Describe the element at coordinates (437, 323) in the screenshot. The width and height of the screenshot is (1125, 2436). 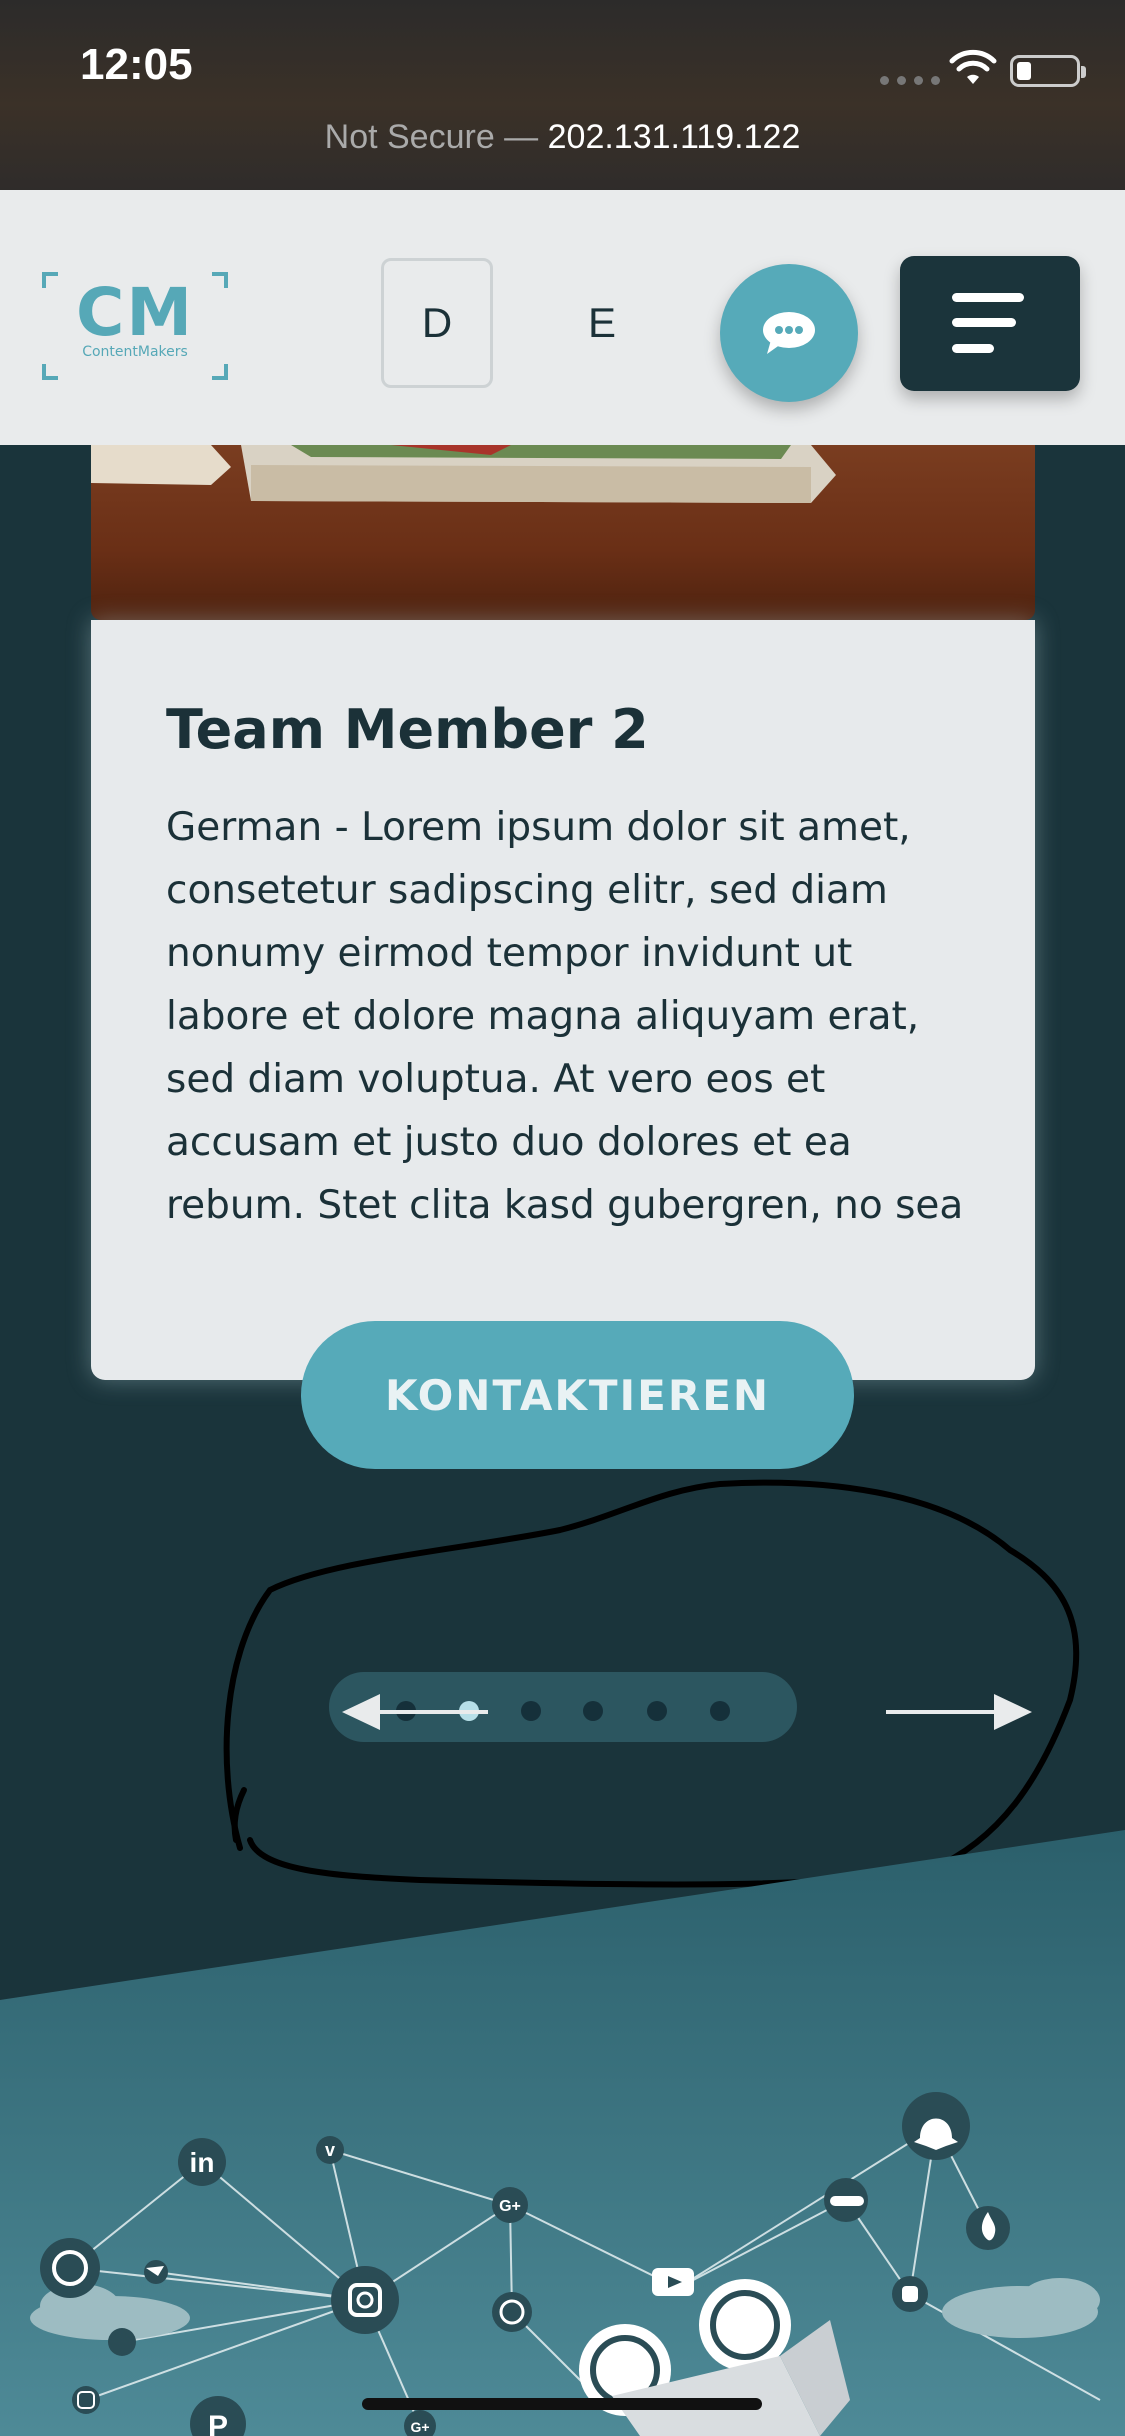
I see `language-de-button: D` at that location.